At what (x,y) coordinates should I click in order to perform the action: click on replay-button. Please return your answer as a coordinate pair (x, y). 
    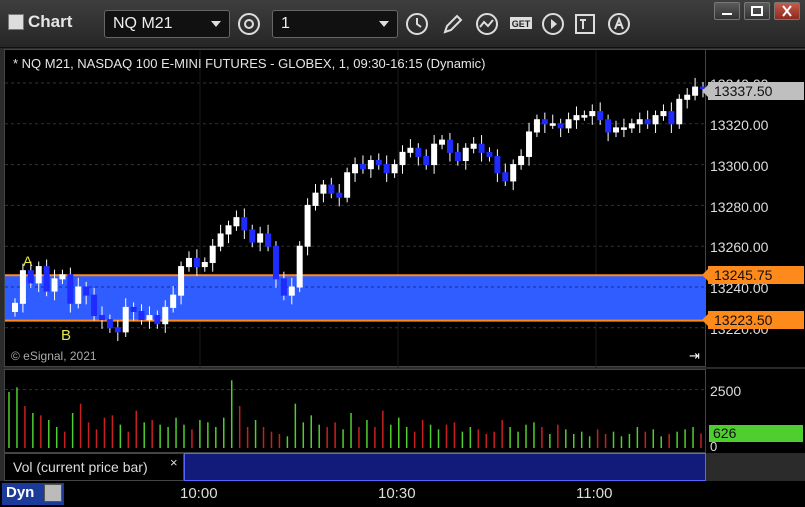
    Looking at the image, I should click on (553, 24).